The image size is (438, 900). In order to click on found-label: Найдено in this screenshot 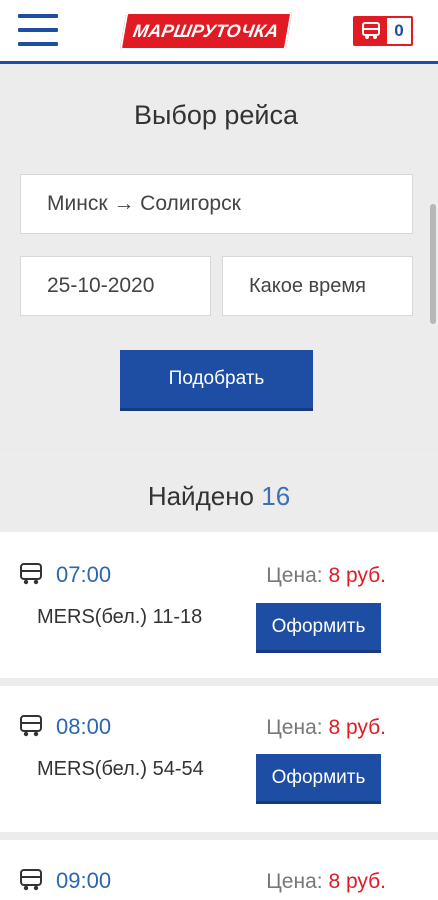, I will do `click(201, 496)`.